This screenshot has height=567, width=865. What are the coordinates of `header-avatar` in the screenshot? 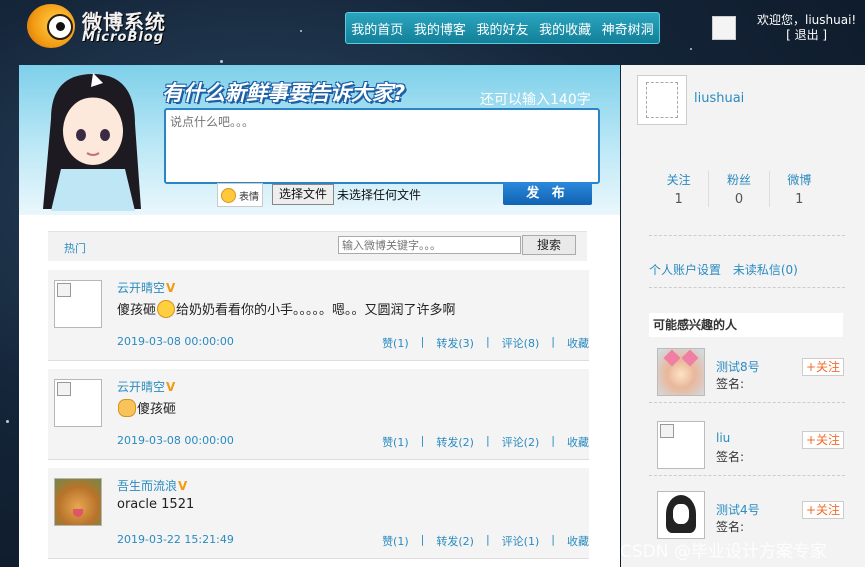 It's located at (724, 28).